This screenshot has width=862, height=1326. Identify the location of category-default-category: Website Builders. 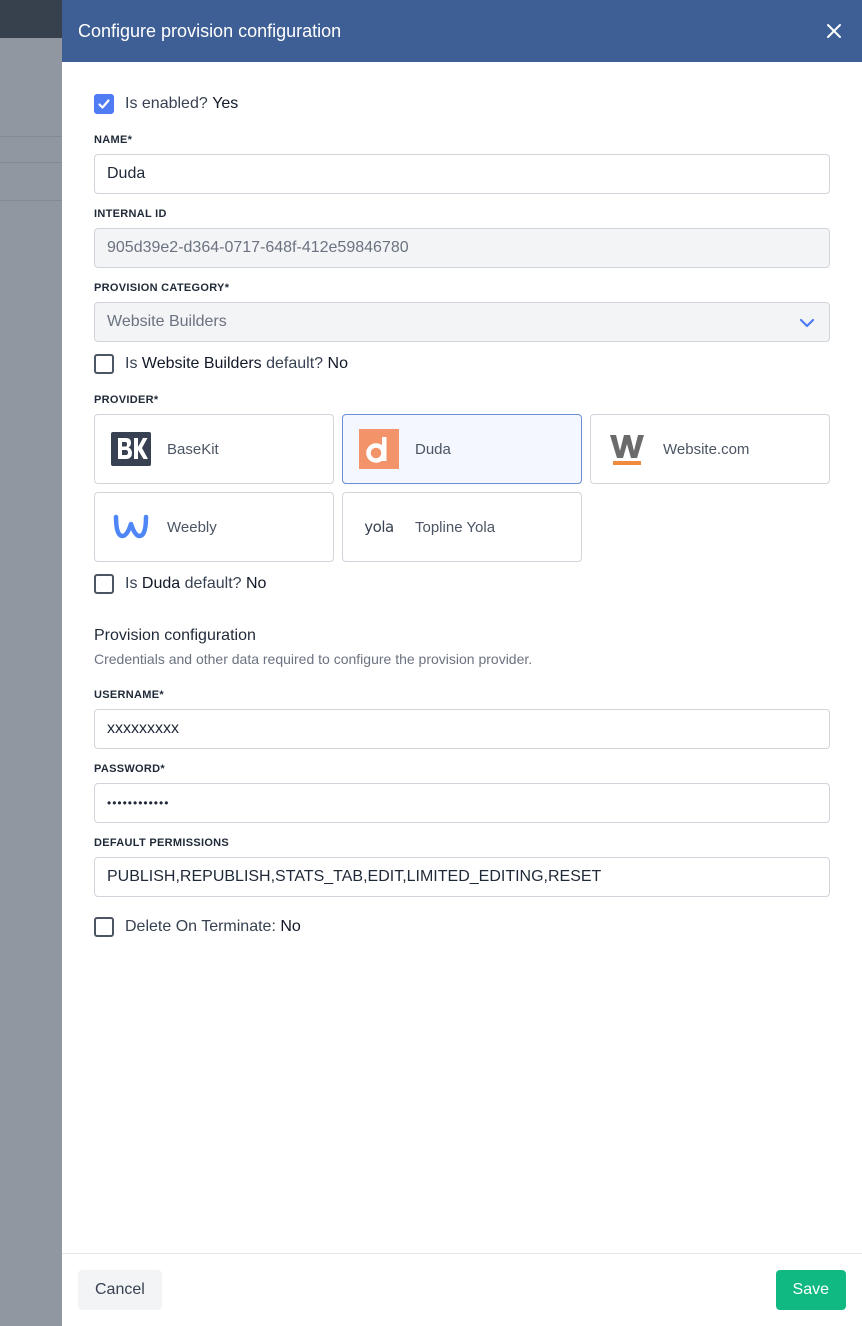
(201, 363).